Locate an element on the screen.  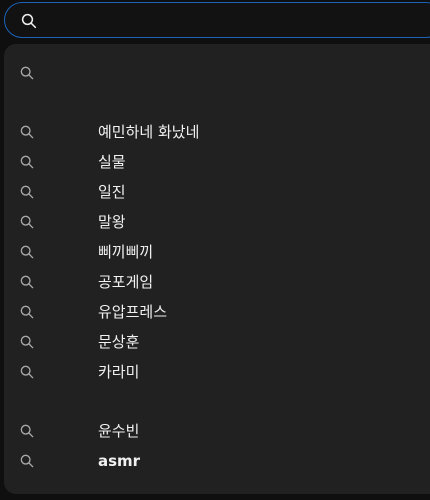
suggestion-item is located at coordinates (217, 73).